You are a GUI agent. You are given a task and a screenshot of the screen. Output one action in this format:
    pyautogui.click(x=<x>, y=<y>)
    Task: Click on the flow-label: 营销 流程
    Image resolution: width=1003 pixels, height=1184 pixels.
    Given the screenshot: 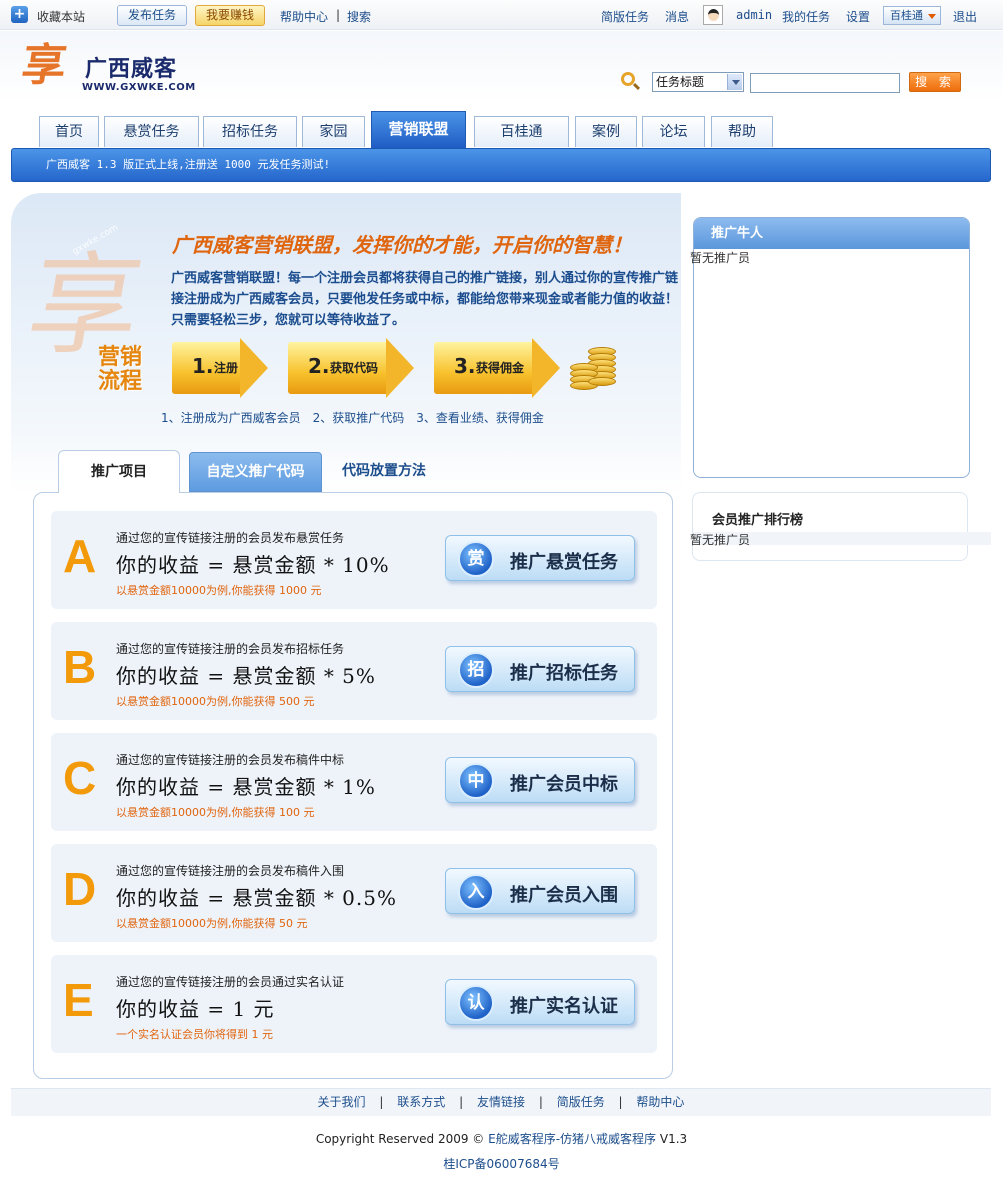 What is the action you would take?
    pyautogui.click(x=120, y=369)
    